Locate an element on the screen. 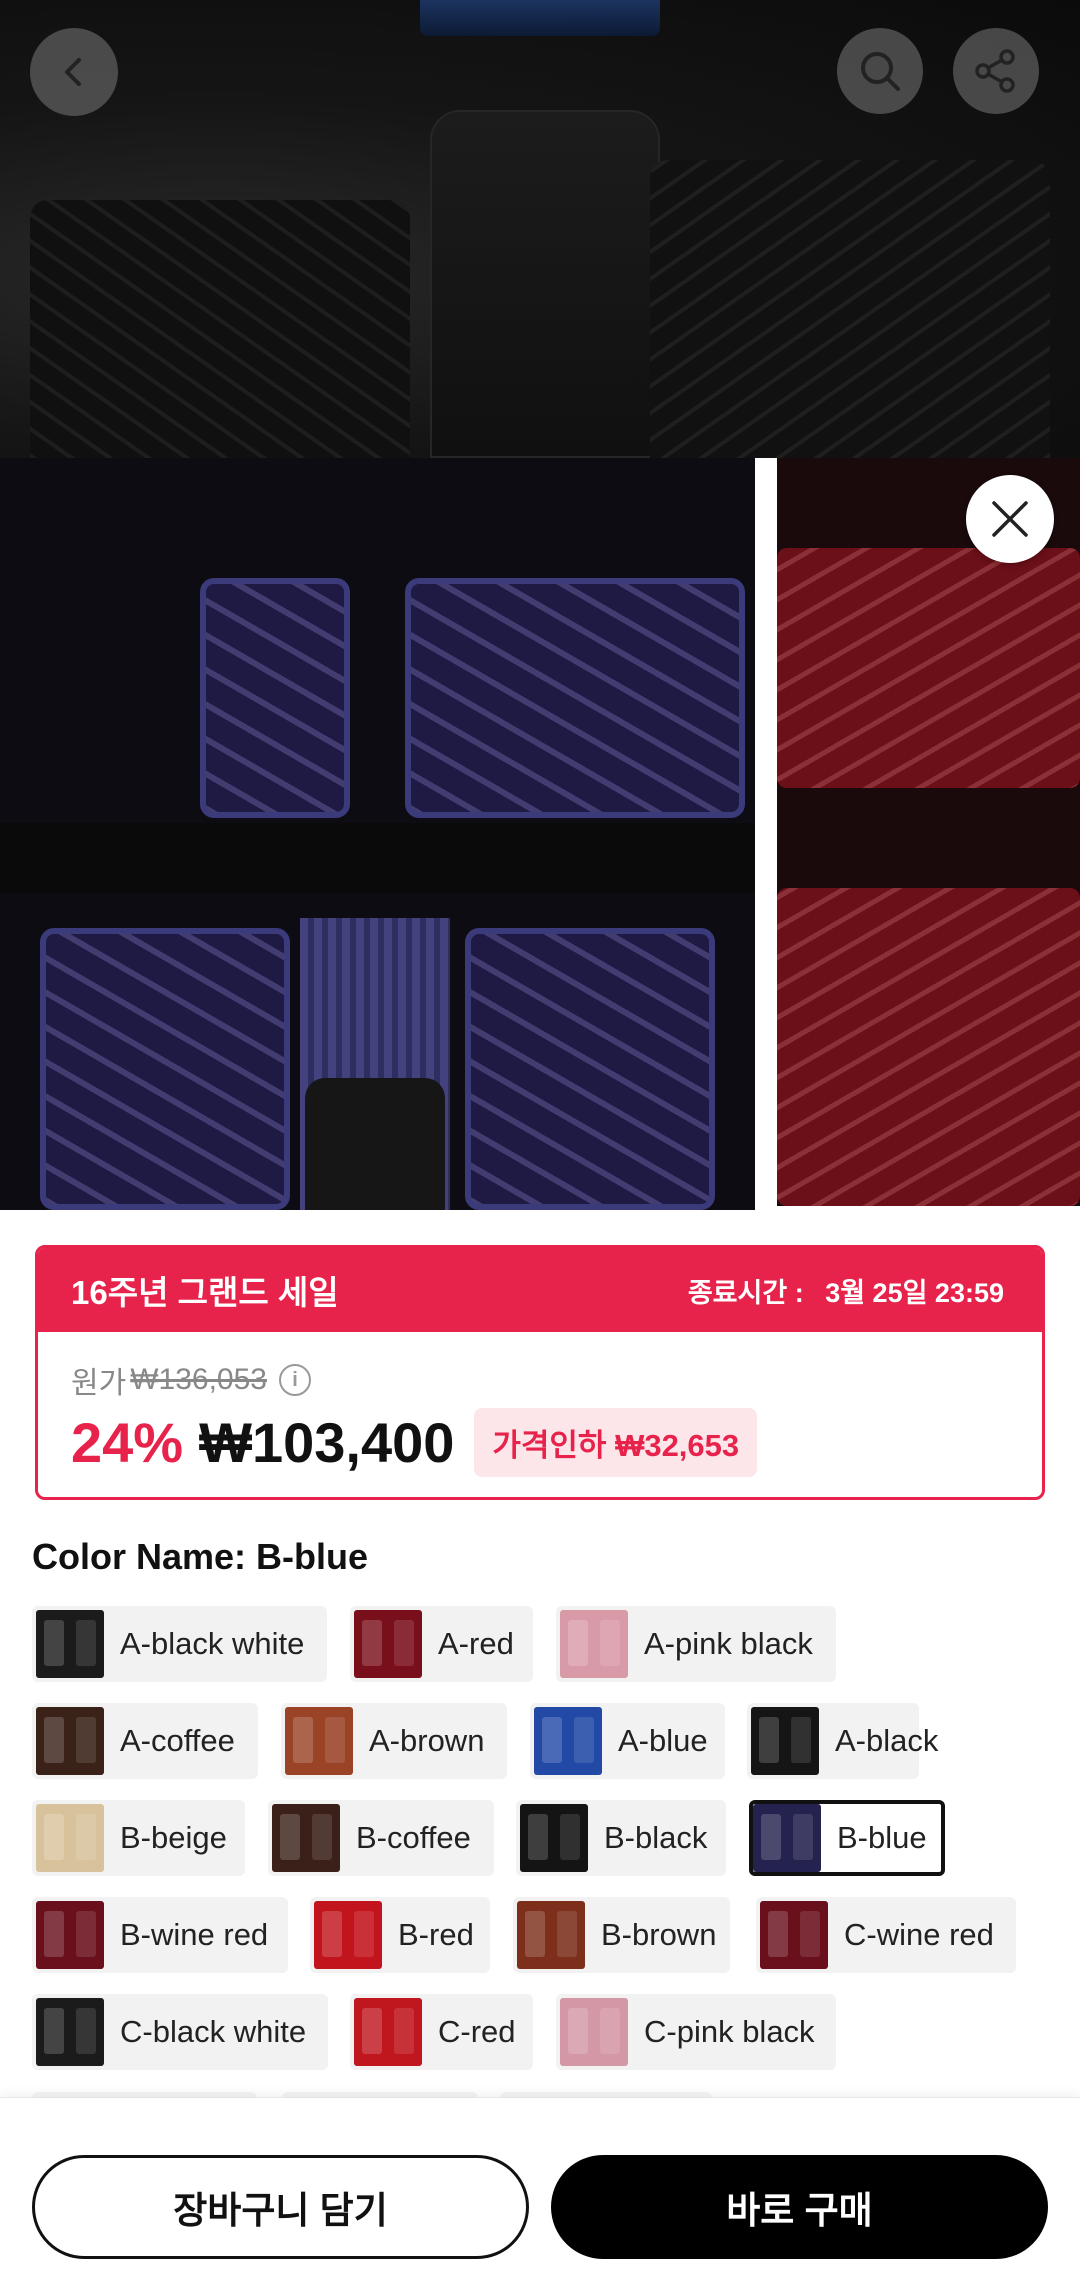 The width and height of the screenshot is (1080, 2284). color-option-label: C-black white is located at coordinates (213, 2031).